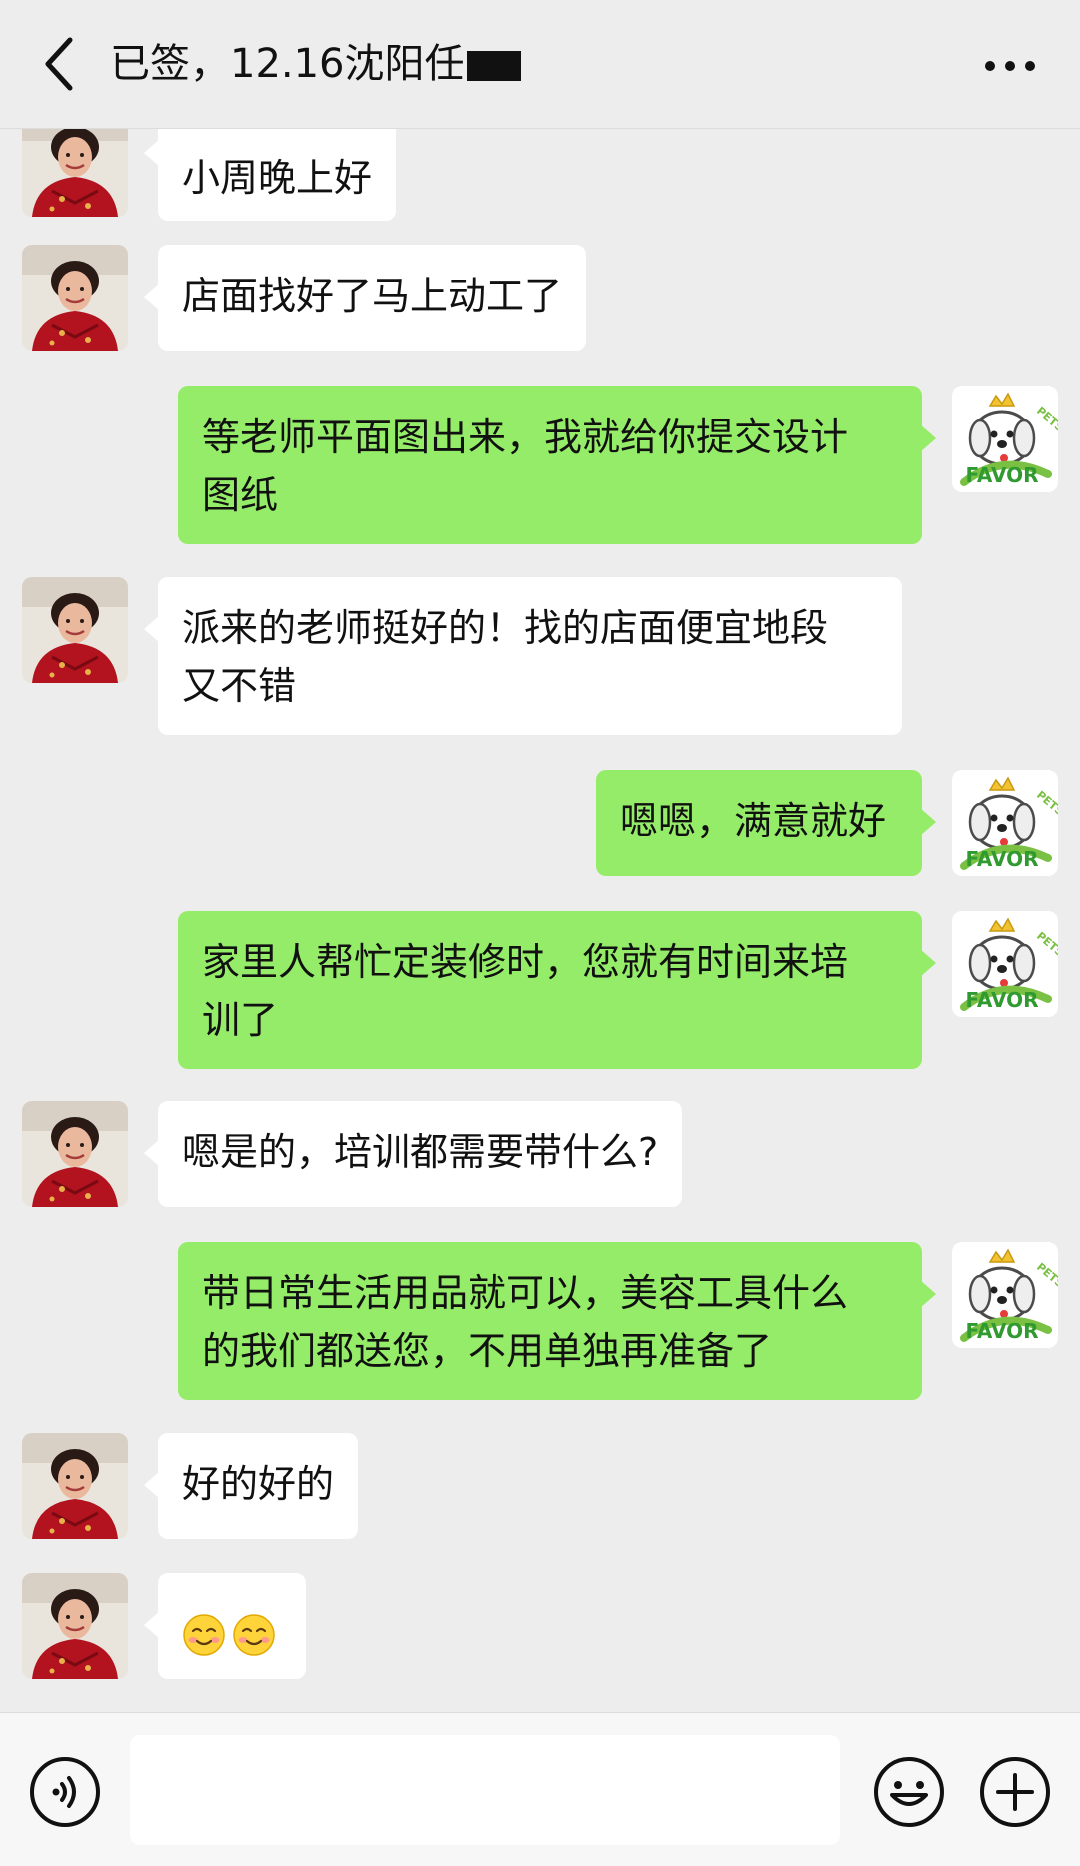  What do you see at coordinates (485, 1790) in the screenshot?
I see `message-input` at bounding box center [485, 1790].